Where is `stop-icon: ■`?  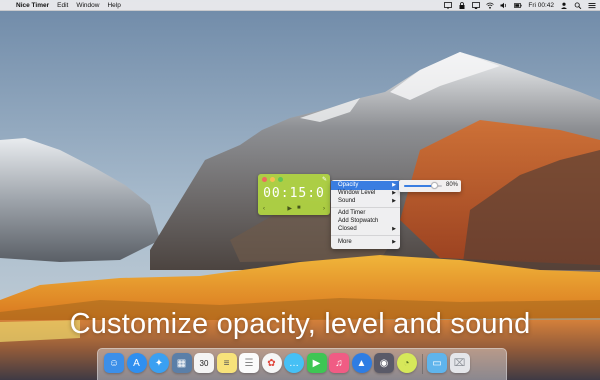 stop-icon: ■ is located at coordinates (299, 208).